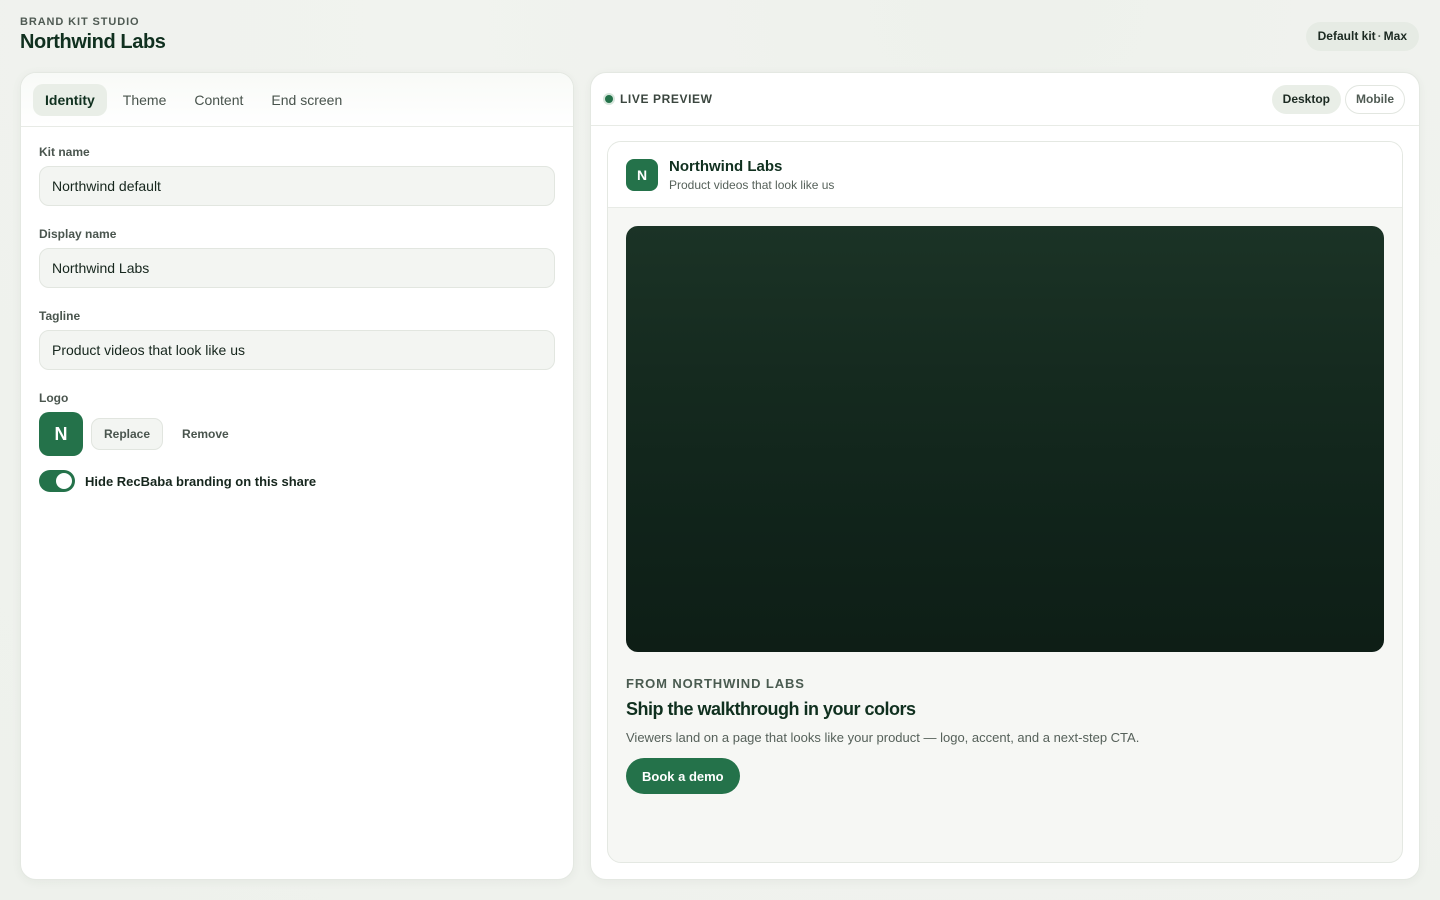 The height and width of the screenshot is (900, 1440). I want to click on preview-toolbar: LIVE PREVIEW Desktop Mobile, so click(1005, 99).